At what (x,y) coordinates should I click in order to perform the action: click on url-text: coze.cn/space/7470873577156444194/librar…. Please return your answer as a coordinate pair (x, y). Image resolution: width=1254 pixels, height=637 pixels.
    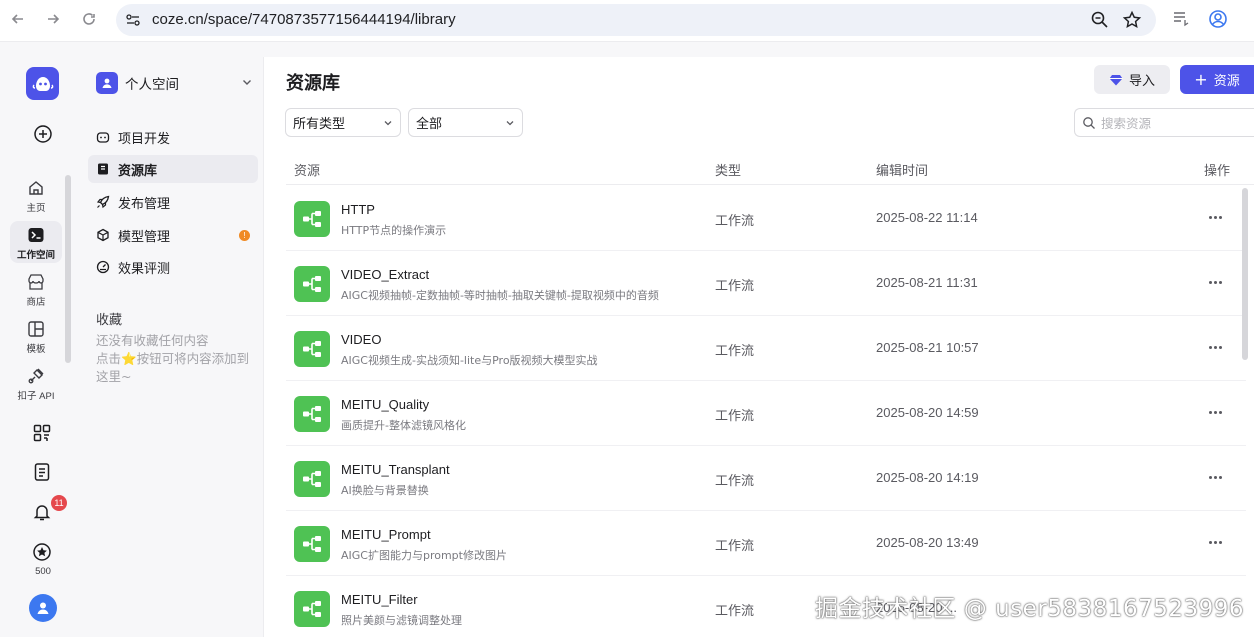
    Looking at the image, I should click on (304, 19).